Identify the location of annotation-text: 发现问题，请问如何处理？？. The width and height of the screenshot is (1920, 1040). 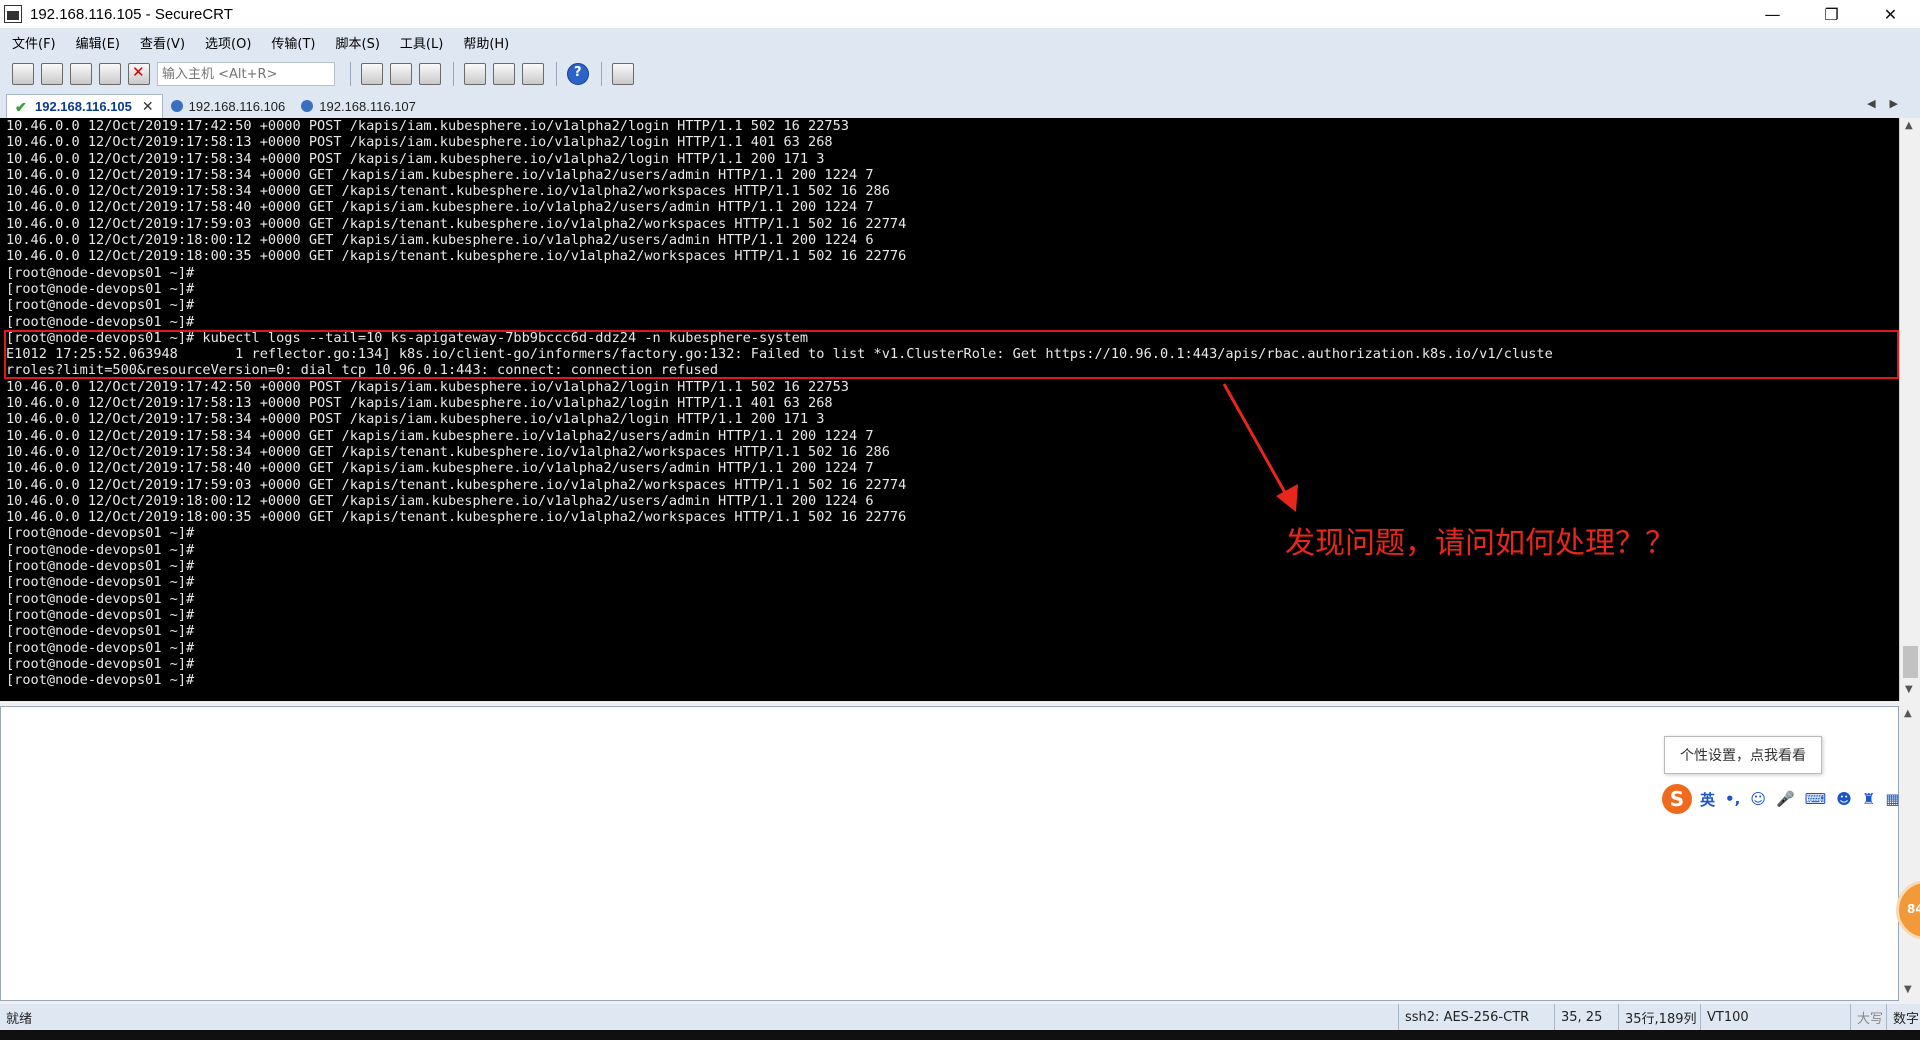
(1480, 543).